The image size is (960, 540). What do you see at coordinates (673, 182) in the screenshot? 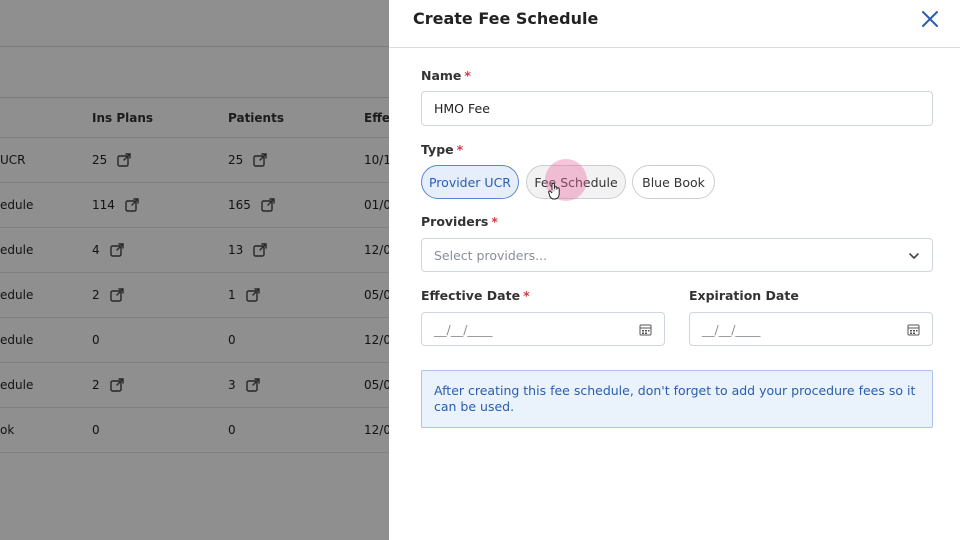
I see `type-option-blue-book: Blue Book` at bounding box center [673, 182].